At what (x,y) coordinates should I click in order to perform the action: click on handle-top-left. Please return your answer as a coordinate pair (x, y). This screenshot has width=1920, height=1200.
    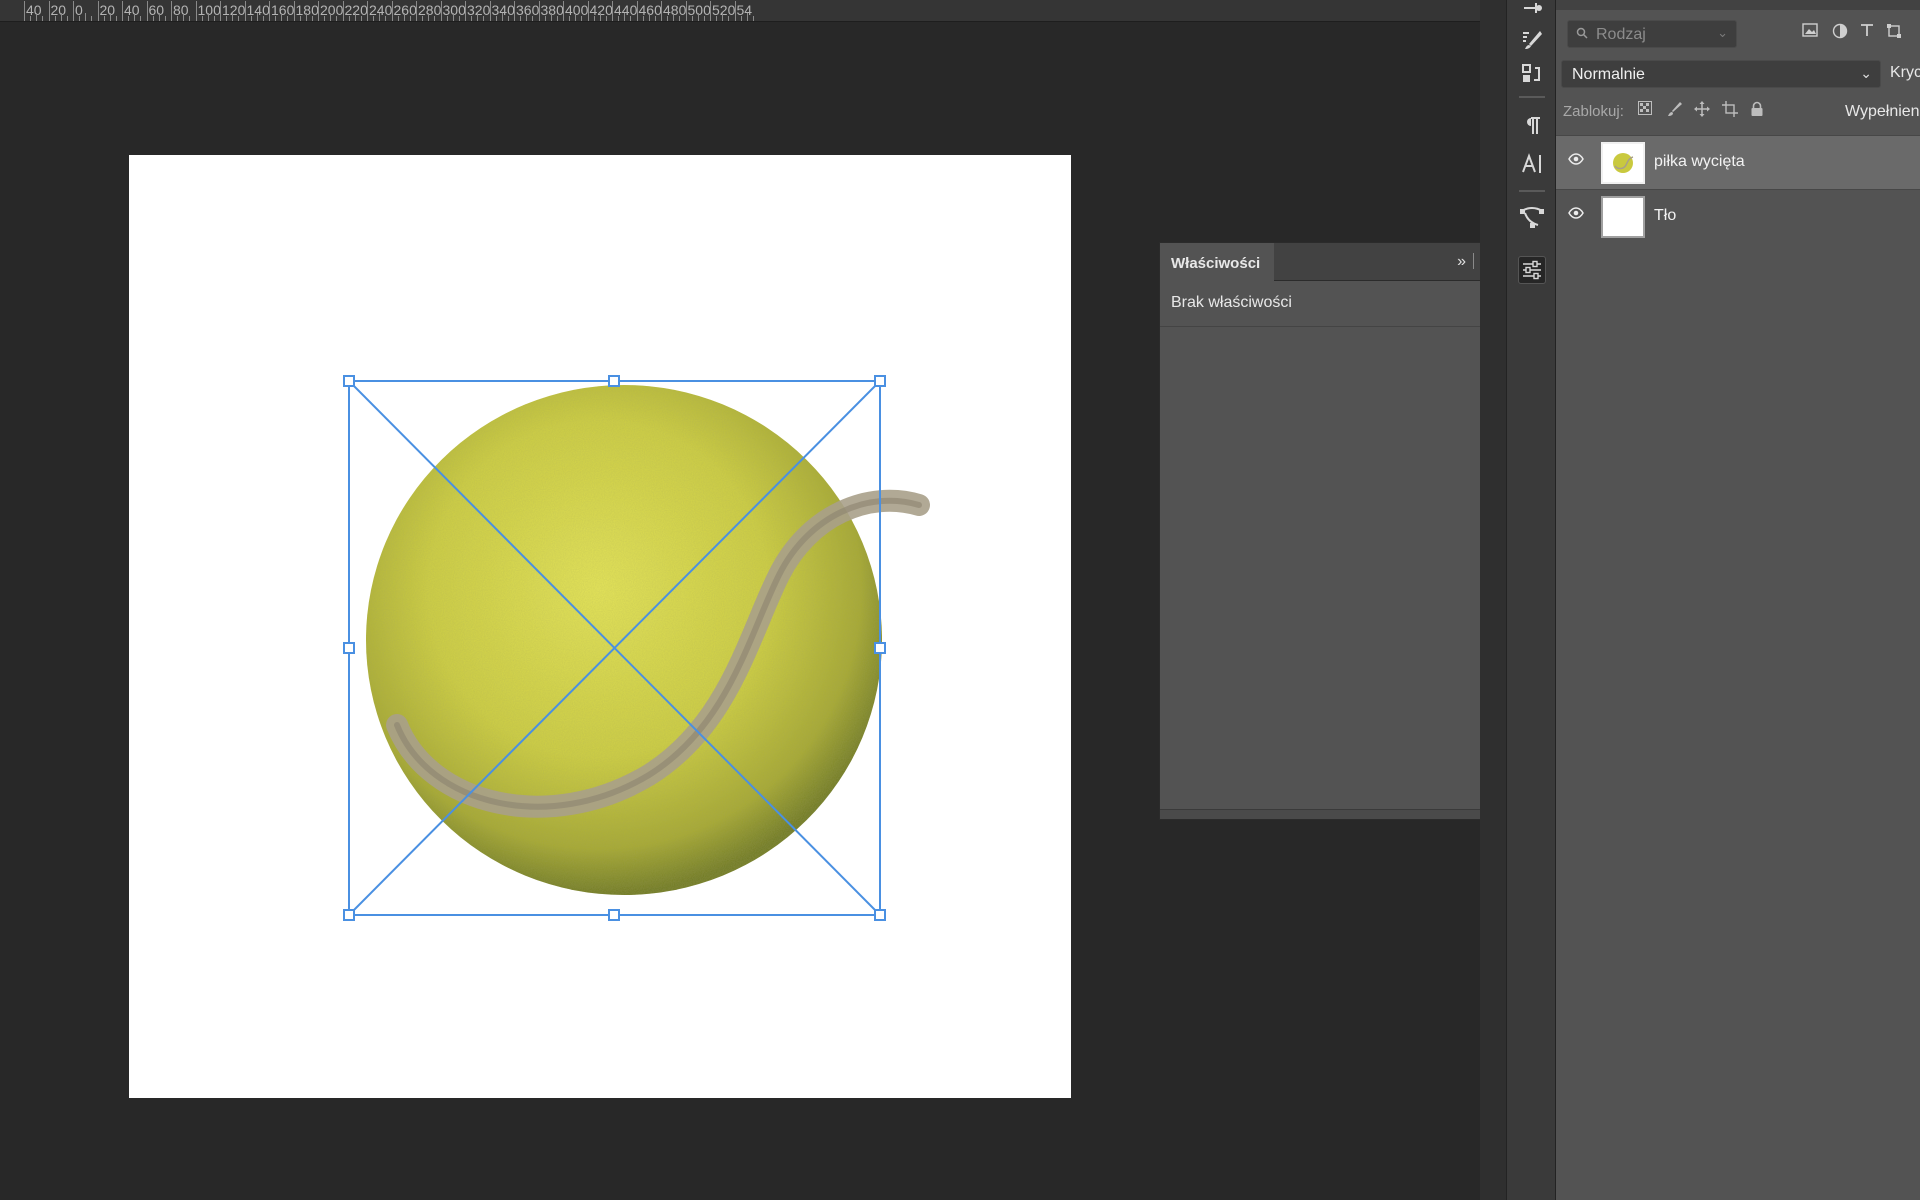
    Looking at the image, I should click on (349, 381).